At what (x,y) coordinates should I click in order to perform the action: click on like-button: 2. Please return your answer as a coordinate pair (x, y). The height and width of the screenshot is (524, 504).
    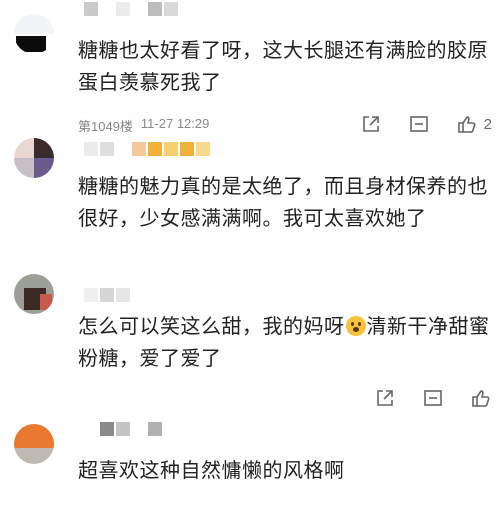
    Looking at the image, I should click on (474, 124).